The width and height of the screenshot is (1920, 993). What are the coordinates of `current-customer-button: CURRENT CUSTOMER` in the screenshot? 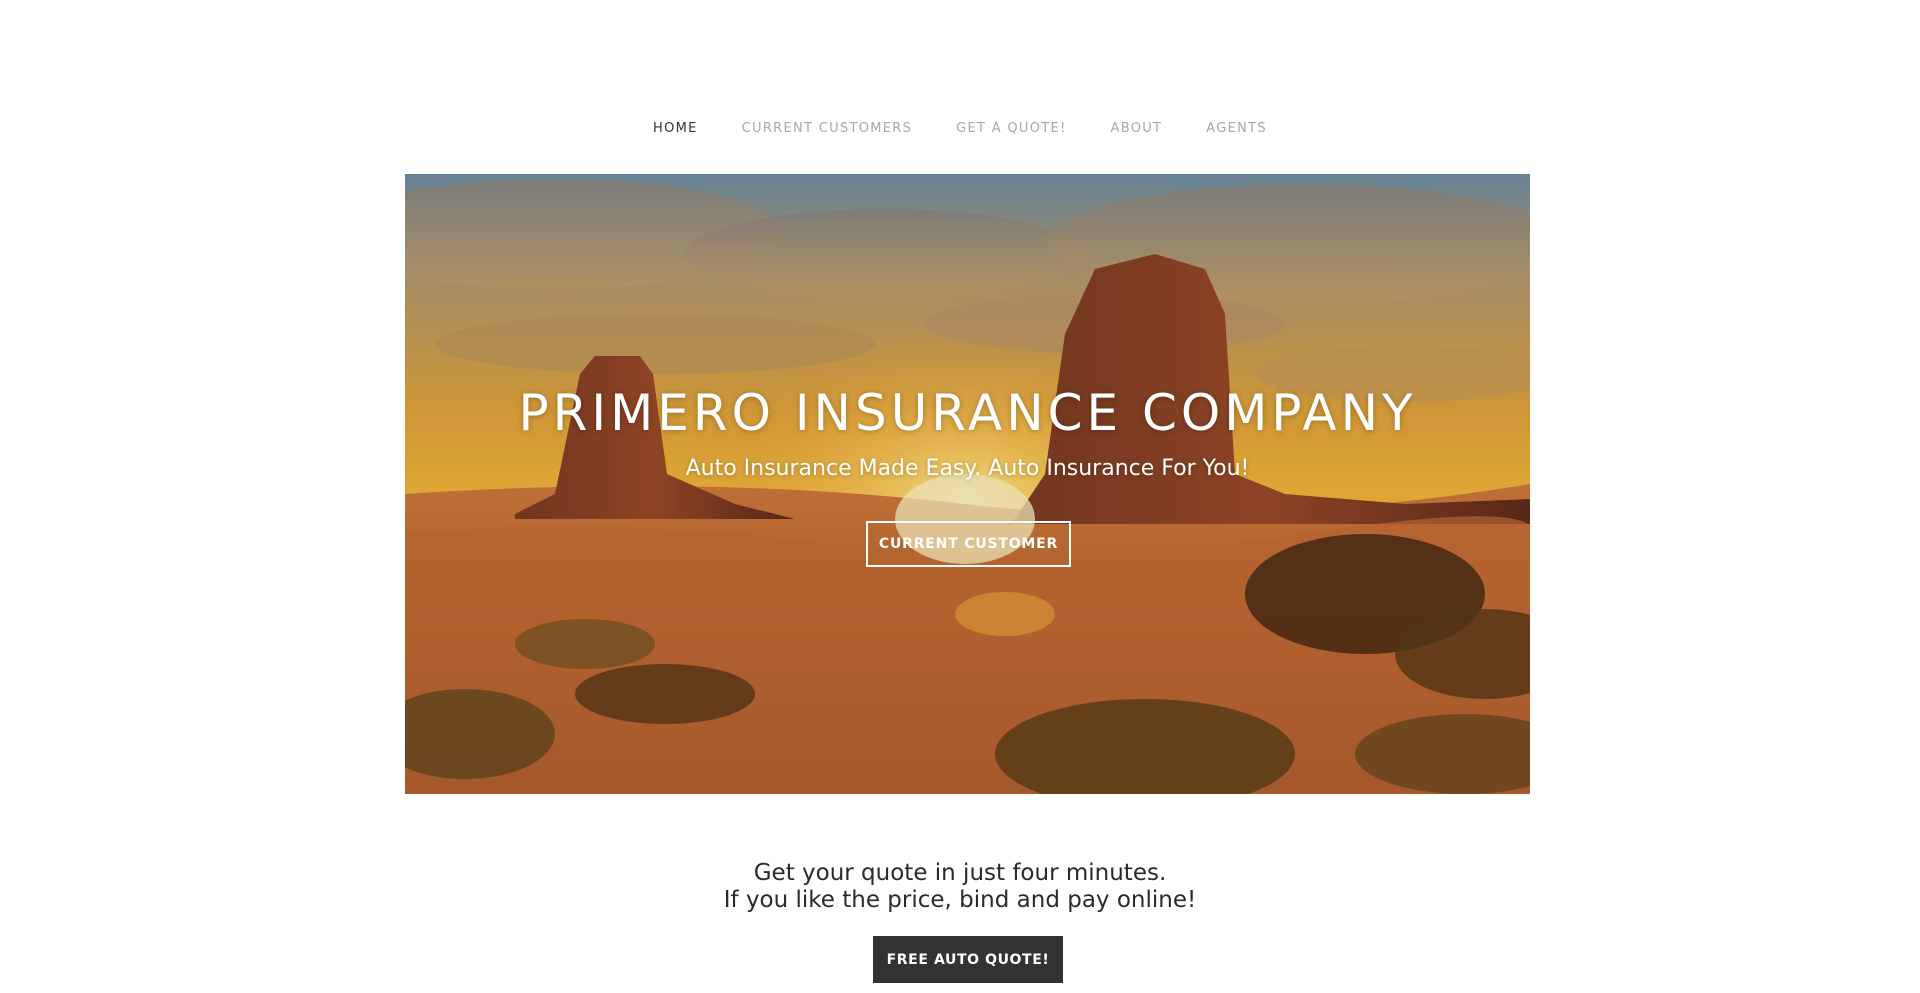 It's located at (968, 544).